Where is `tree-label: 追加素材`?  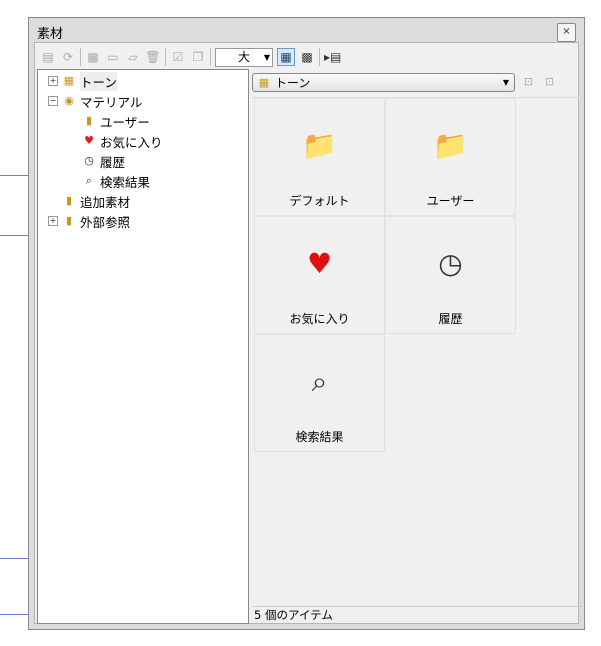 tree-label: 追加素材 is located at coordinates (105, 202).